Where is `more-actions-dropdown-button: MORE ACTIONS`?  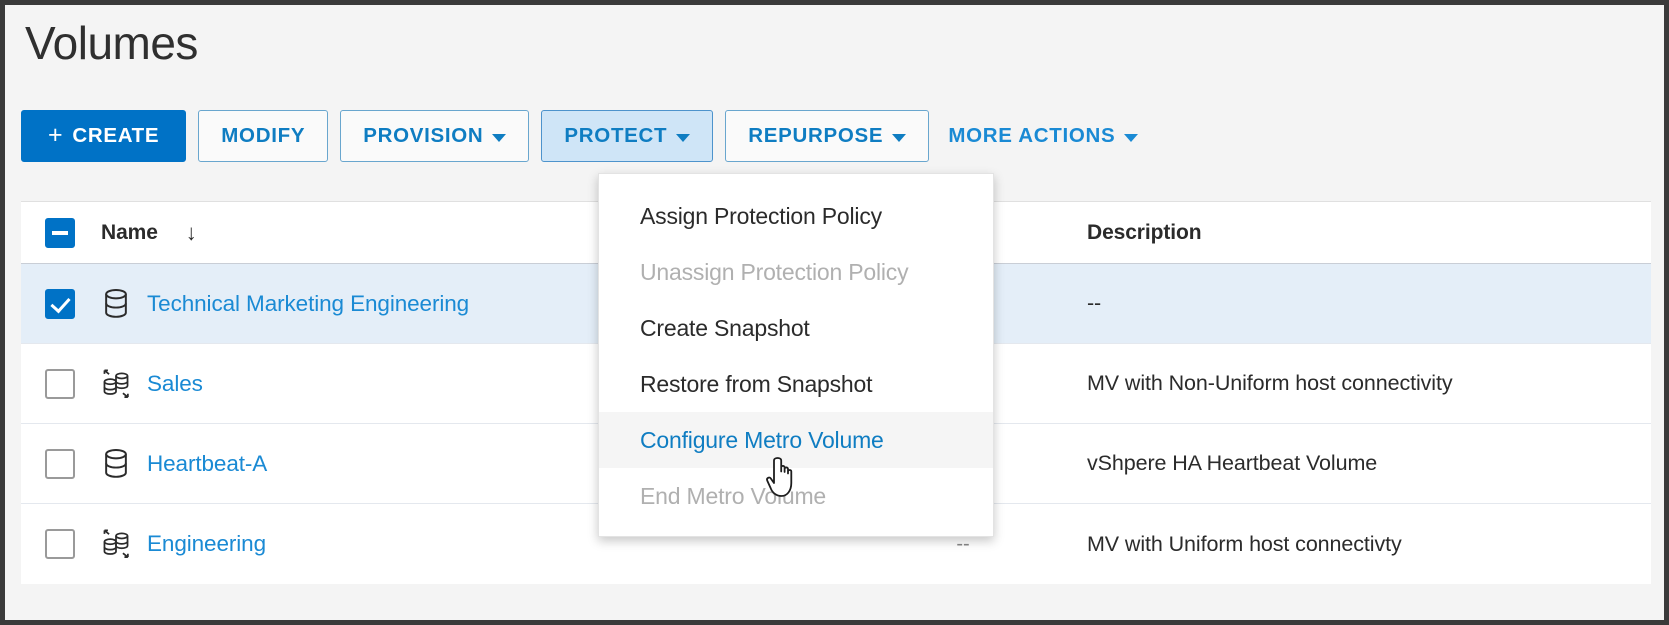
more-actions-dropdown-button: MORE ACTIONS is located at coordinates (1043, 136).